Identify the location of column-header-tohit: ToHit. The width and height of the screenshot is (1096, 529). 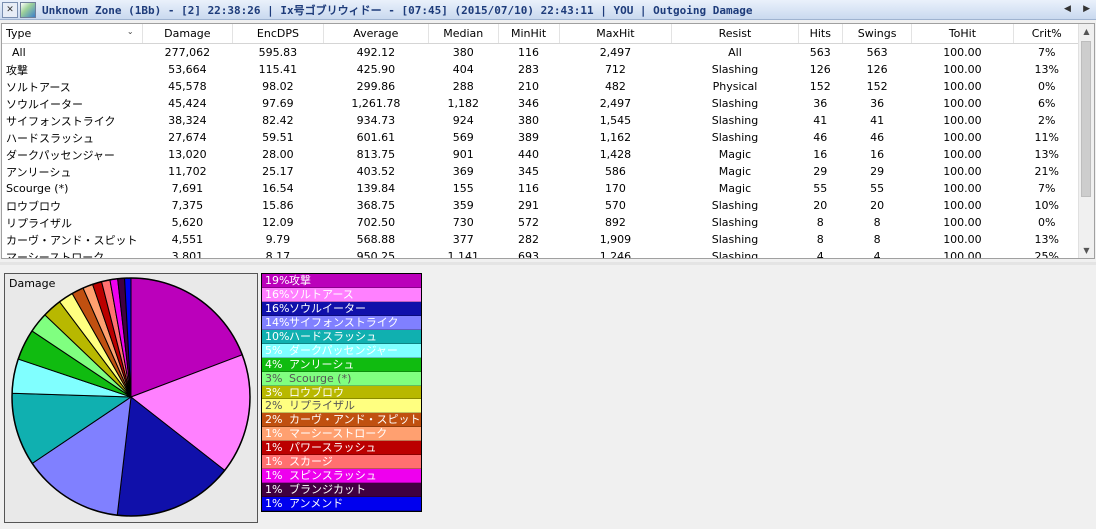
(962, 34).